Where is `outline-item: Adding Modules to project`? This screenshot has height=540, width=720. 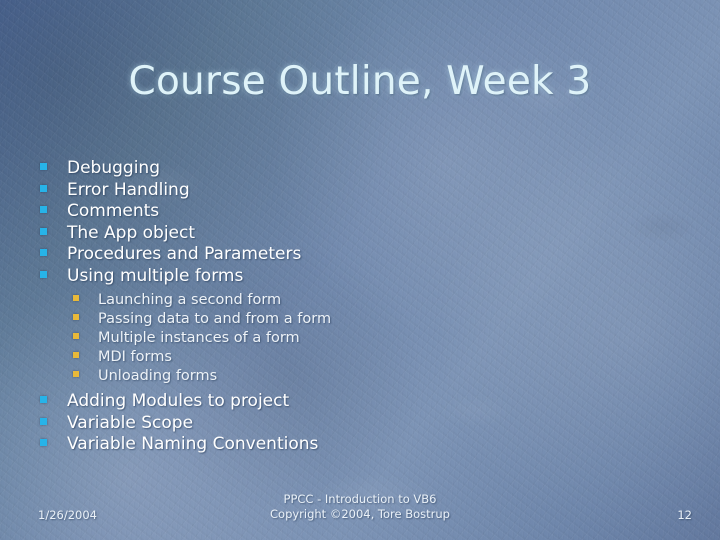 outline-item: Adding Modules to project is located at coordinates (365, 402).